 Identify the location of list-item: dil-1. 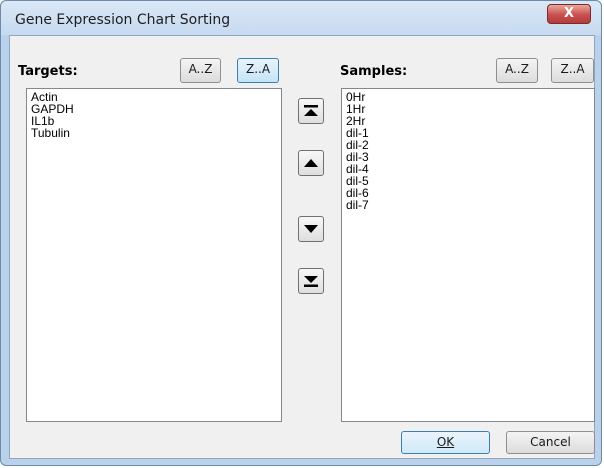
(470, 133).